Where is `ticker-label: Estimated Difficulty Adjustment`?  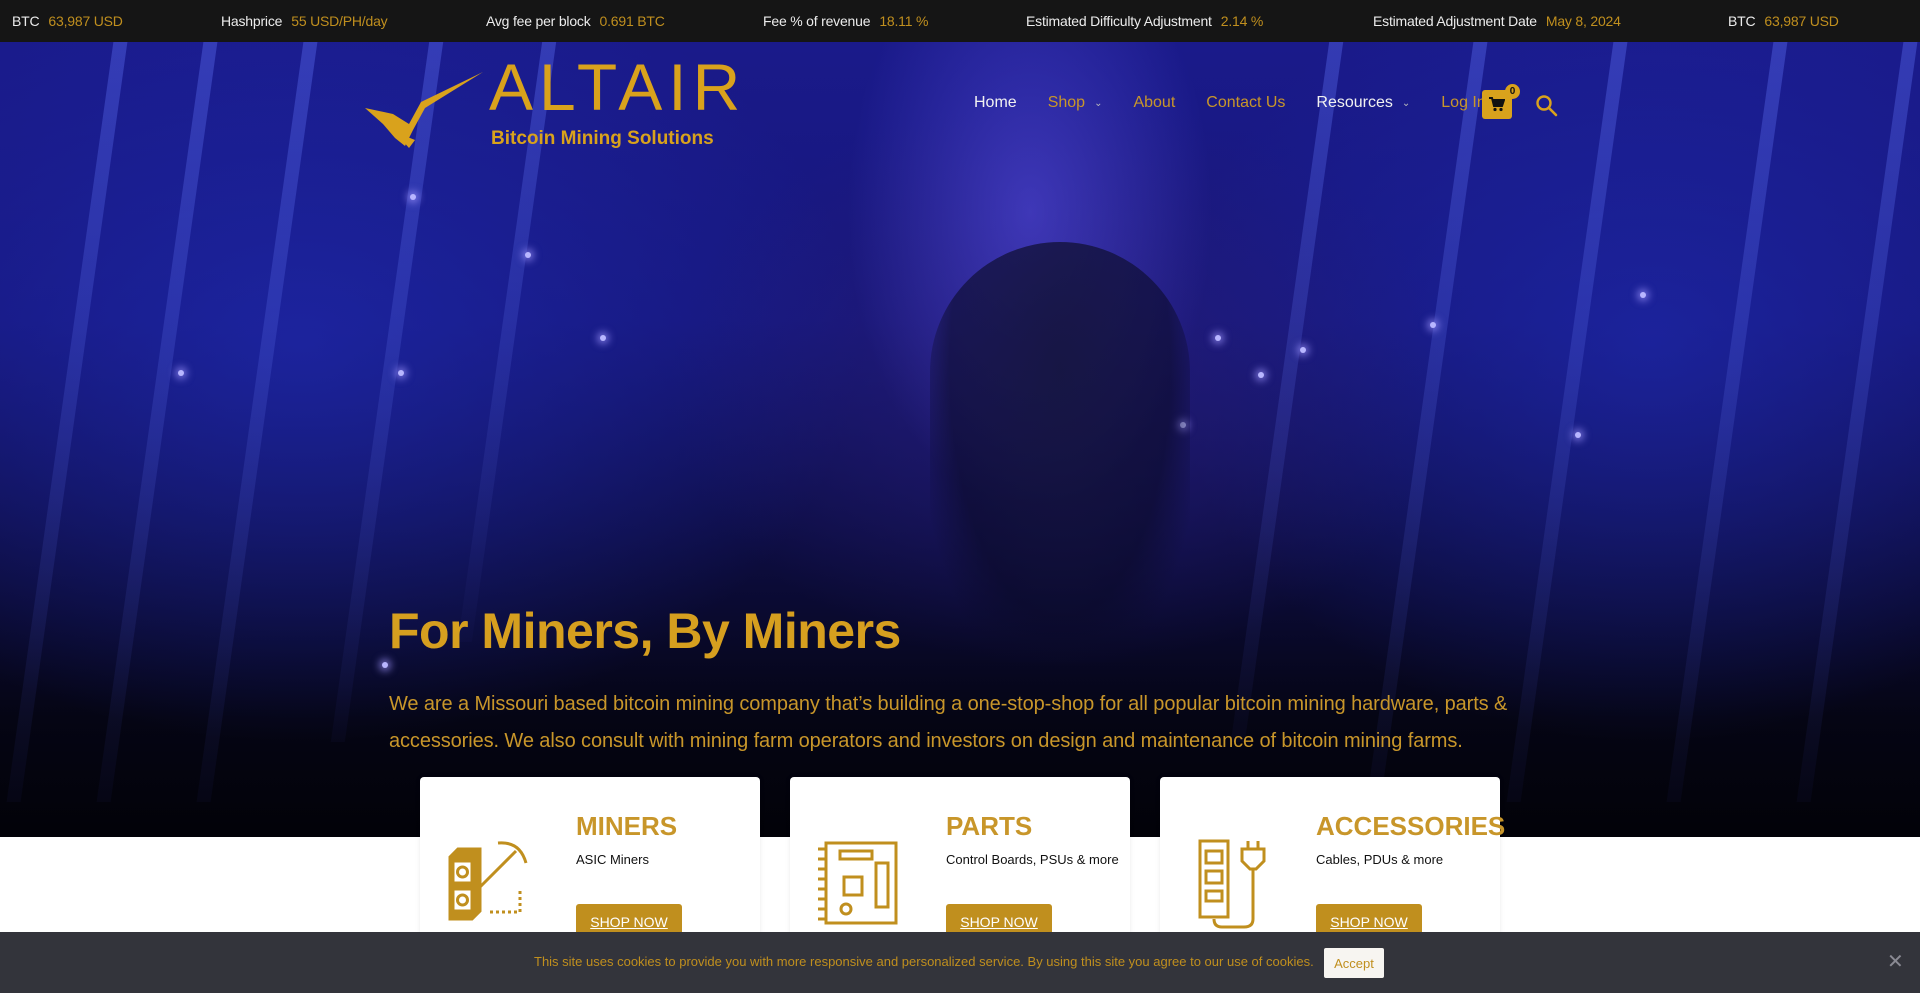
ticker-label: Estimated Difficulty Adjustment is located at coordinates (1119, 21).